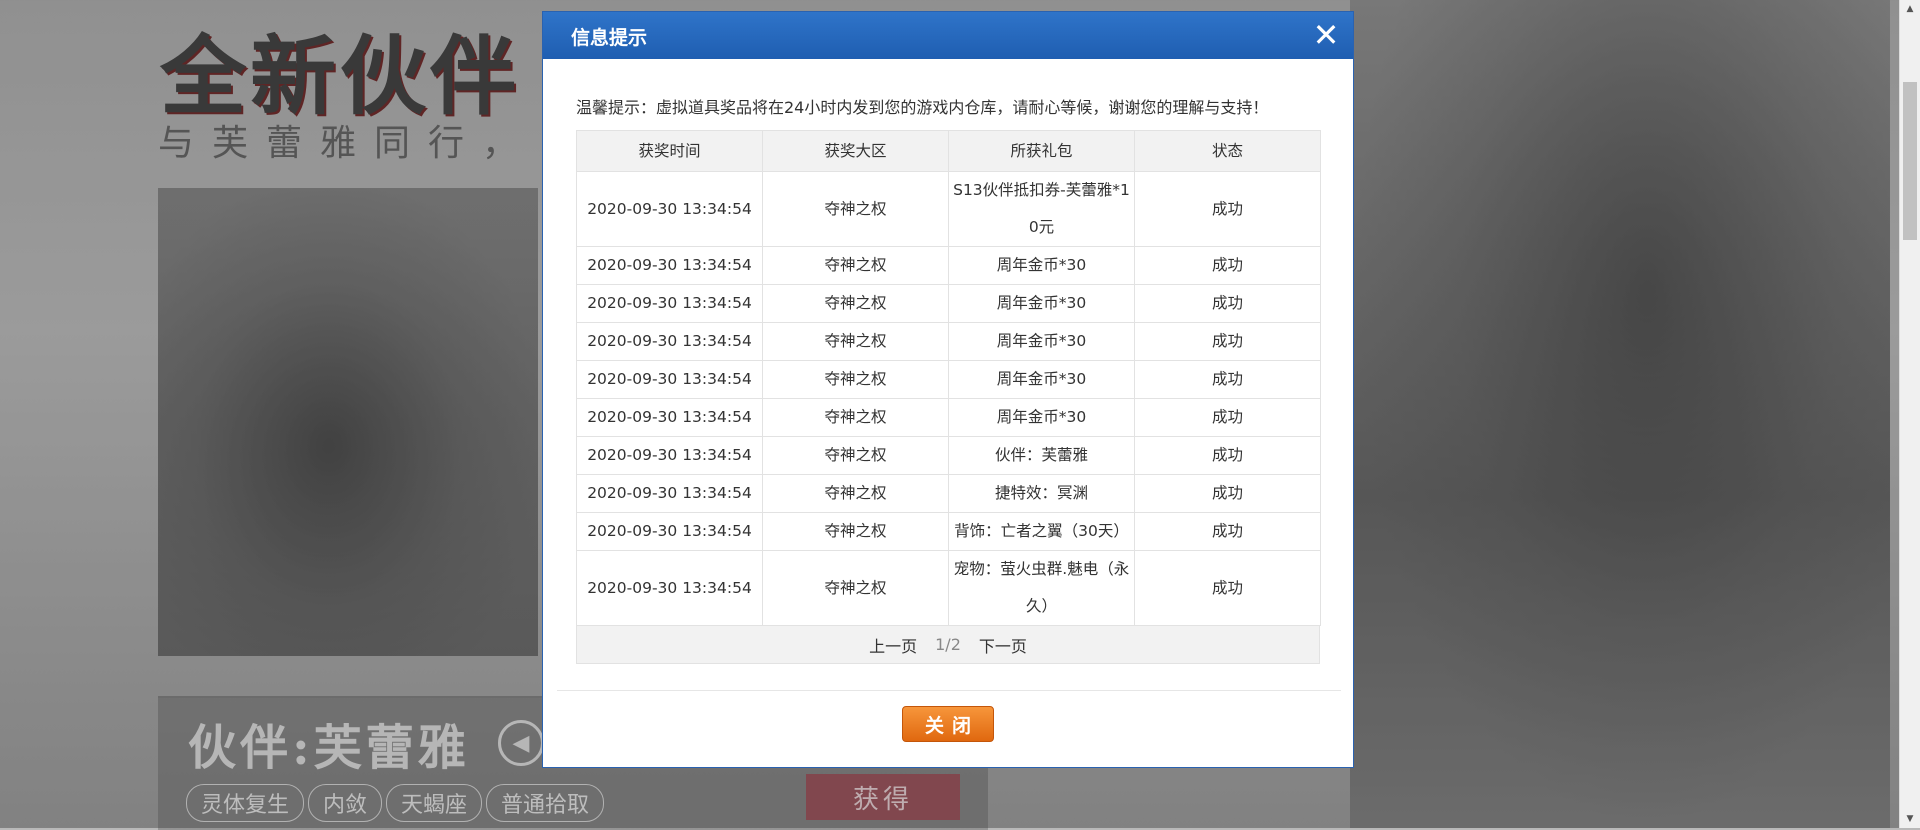 The image size is (1920, 830). What do you see at coordinates (855, 151) in the screenshot?
I see `header-zone: 获奖大区` at bounding box center [855, 151].